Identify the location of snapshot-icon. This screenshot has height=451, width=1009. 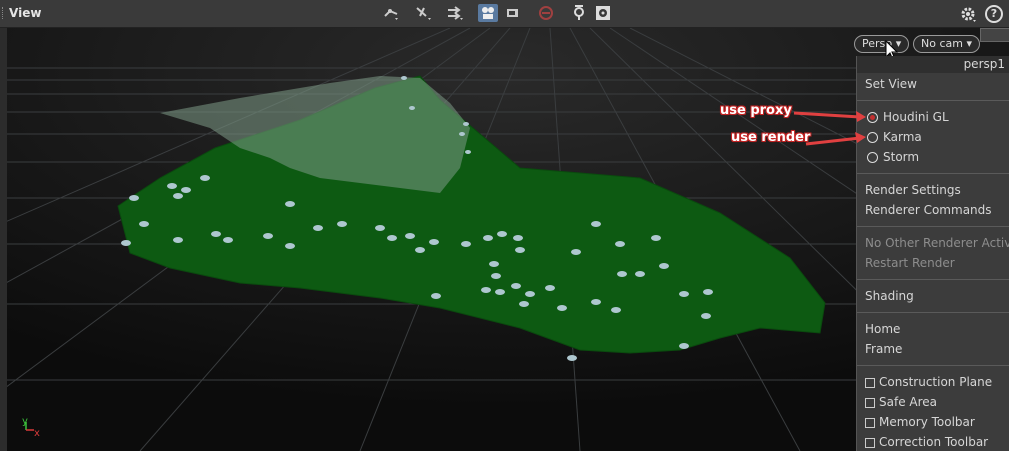
(603, 13).